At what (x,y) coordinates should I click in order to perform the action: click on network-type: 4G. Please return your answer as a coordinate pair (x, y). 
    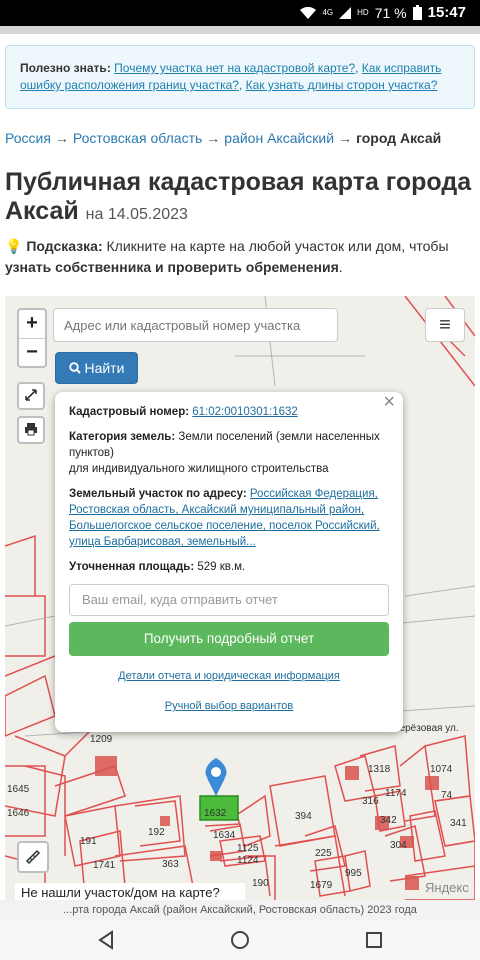
    Looking at the image, I should click on (328, 12).